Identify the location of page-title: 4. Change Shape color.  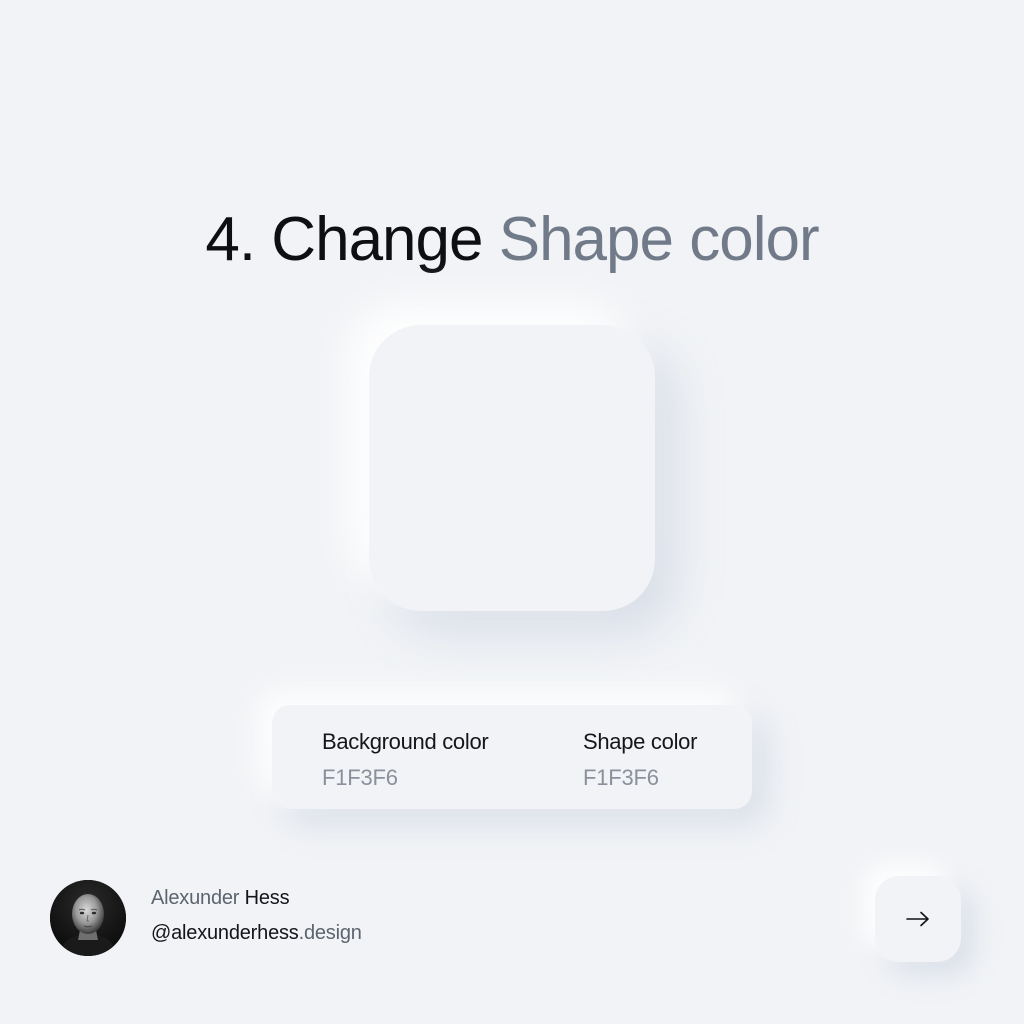
(512, 240).